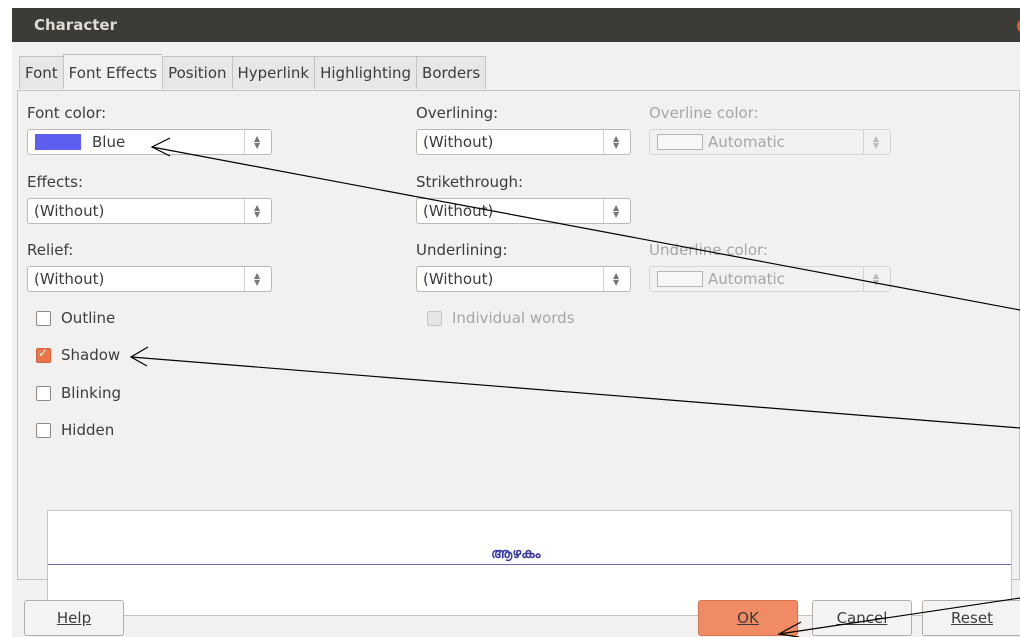  Describe the element at coordinates (513, 318) in the screenshot. I see `individual-words-label: Individual words` at that location.